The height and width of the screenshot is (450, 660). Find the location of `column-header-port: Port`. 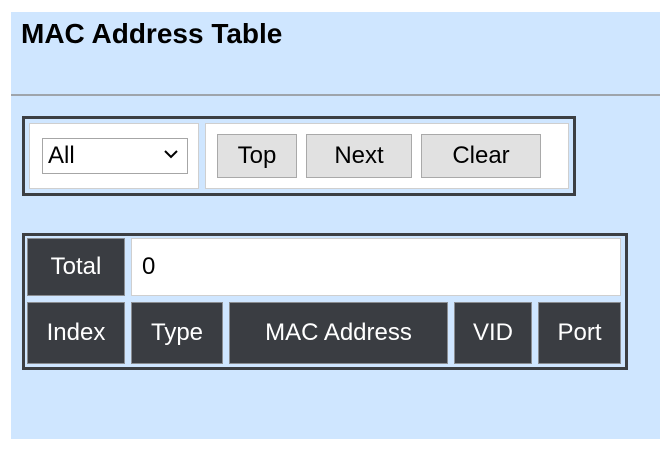

column-header-port: Port is located at coordinates (579, 333).